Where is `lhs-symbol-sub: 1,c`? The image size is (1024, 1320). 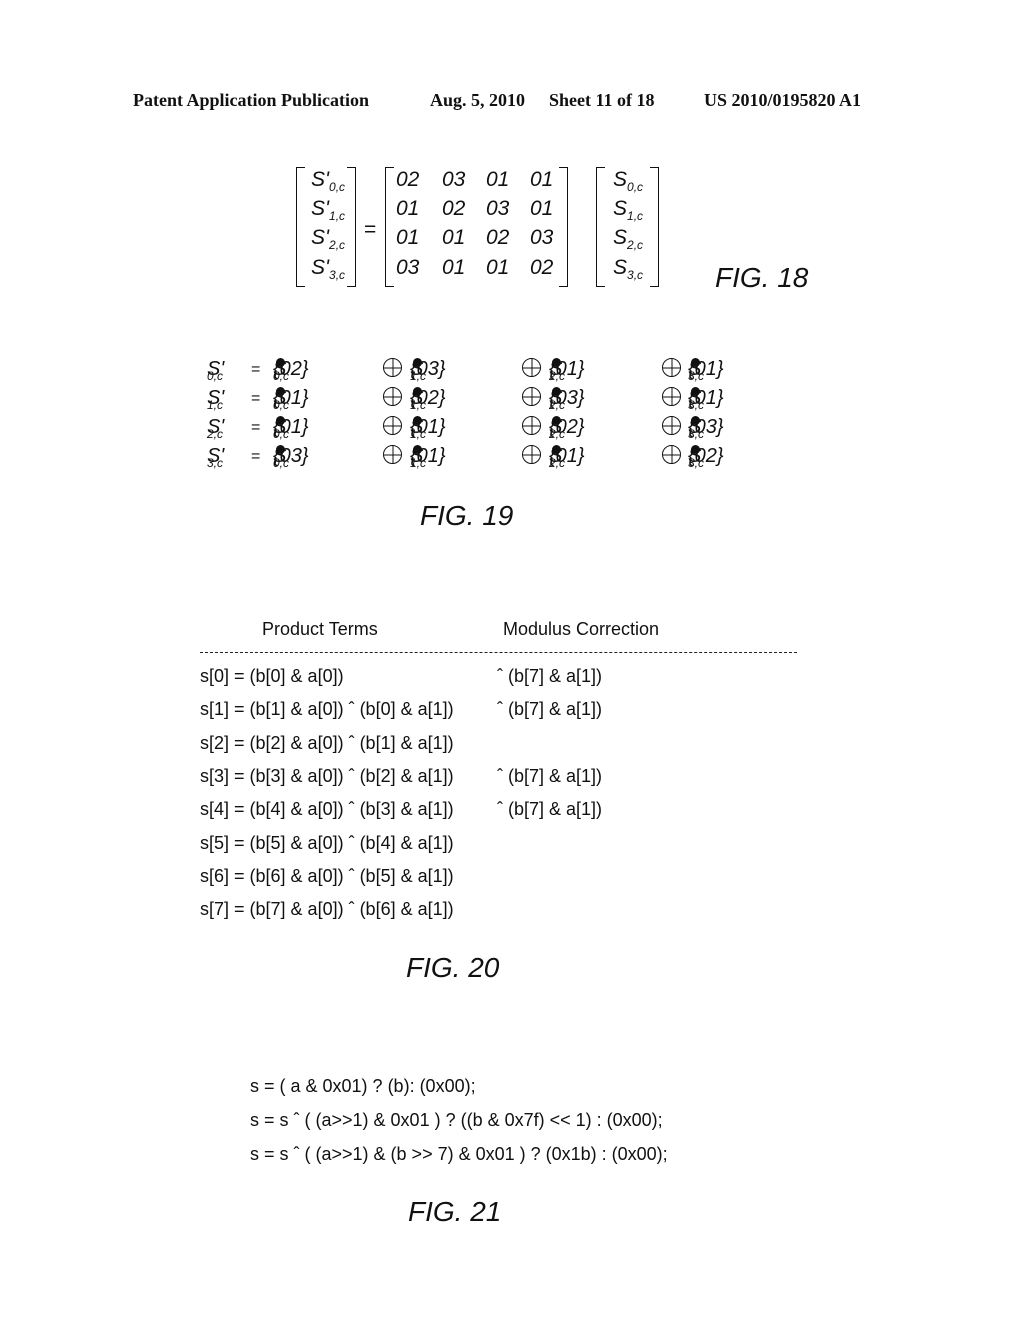
lhs-symbol-sub: 1,c is located at coordinates (337, 216).